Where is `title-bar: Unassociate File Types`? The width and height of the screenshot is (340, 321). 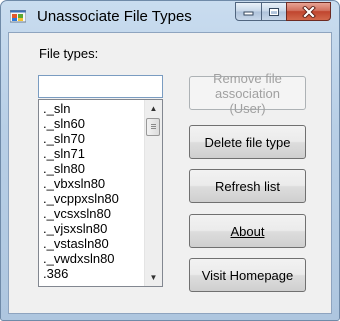
title-bar: Unassociate File Types is located at coordinates (170, 17).